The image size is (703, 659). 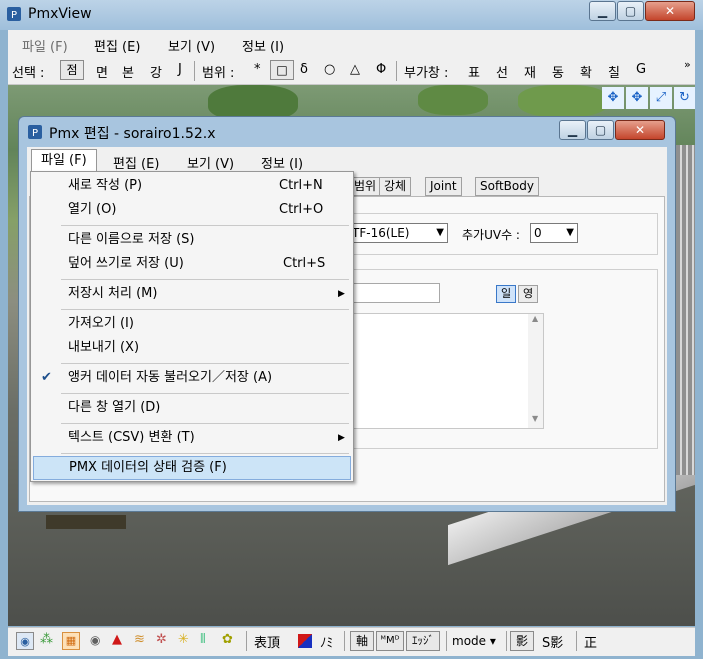 I want to click on wave-icon: ≋, so click(x=139, y=639).